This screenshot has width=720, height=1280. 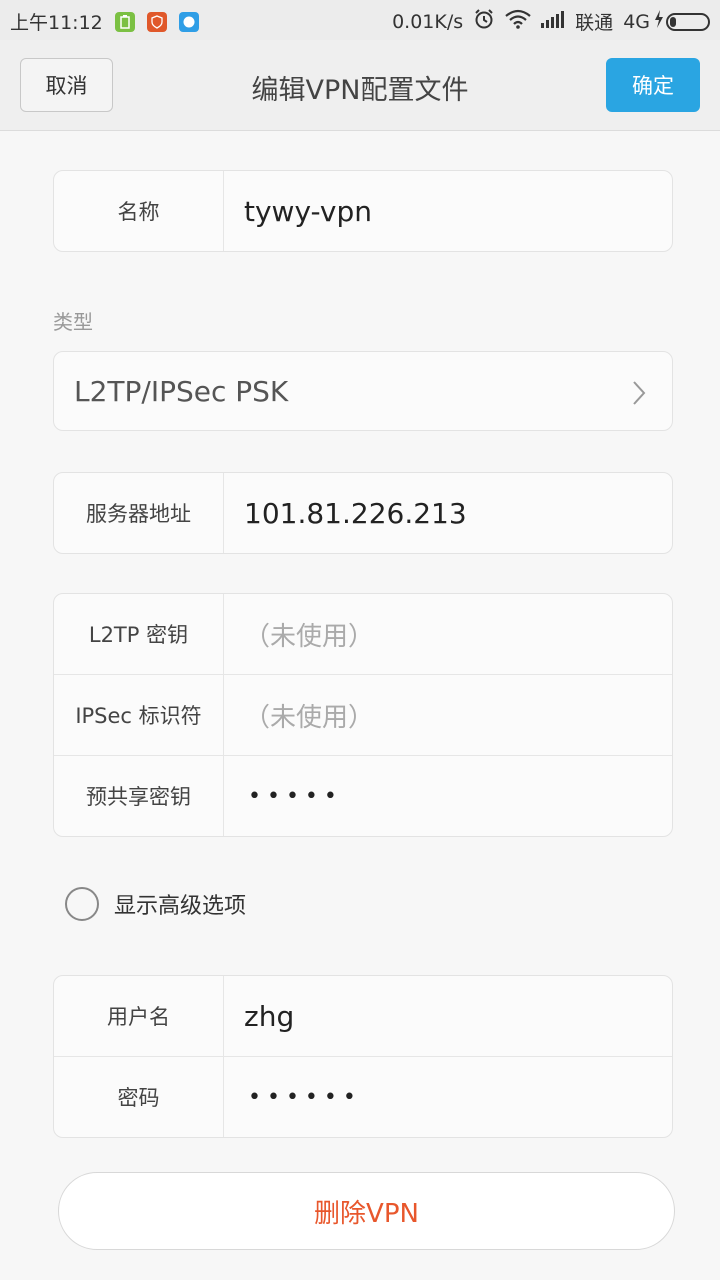 I want to click on name-label: 名称, so click(x=139, y=211).